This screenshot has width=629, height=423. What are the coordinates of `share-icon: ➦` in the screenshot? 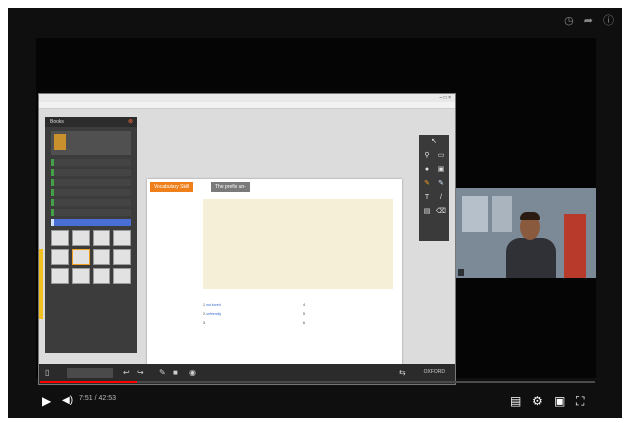 It's located at (588, 21).